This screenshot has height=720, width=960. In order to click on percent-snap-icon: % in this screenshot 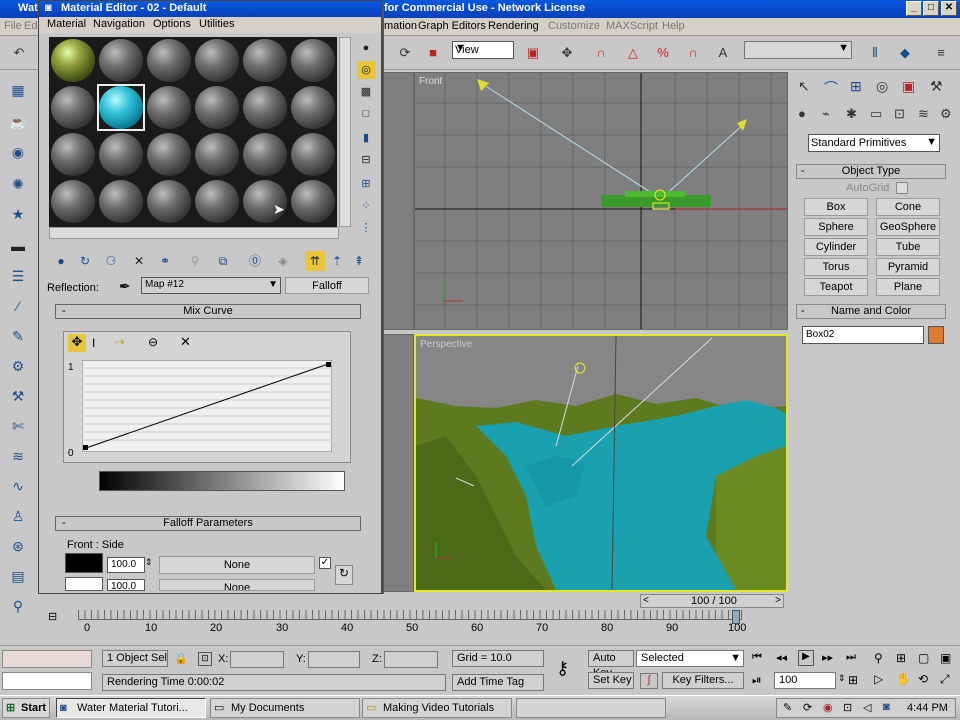, I will do `click(663, 53)`.